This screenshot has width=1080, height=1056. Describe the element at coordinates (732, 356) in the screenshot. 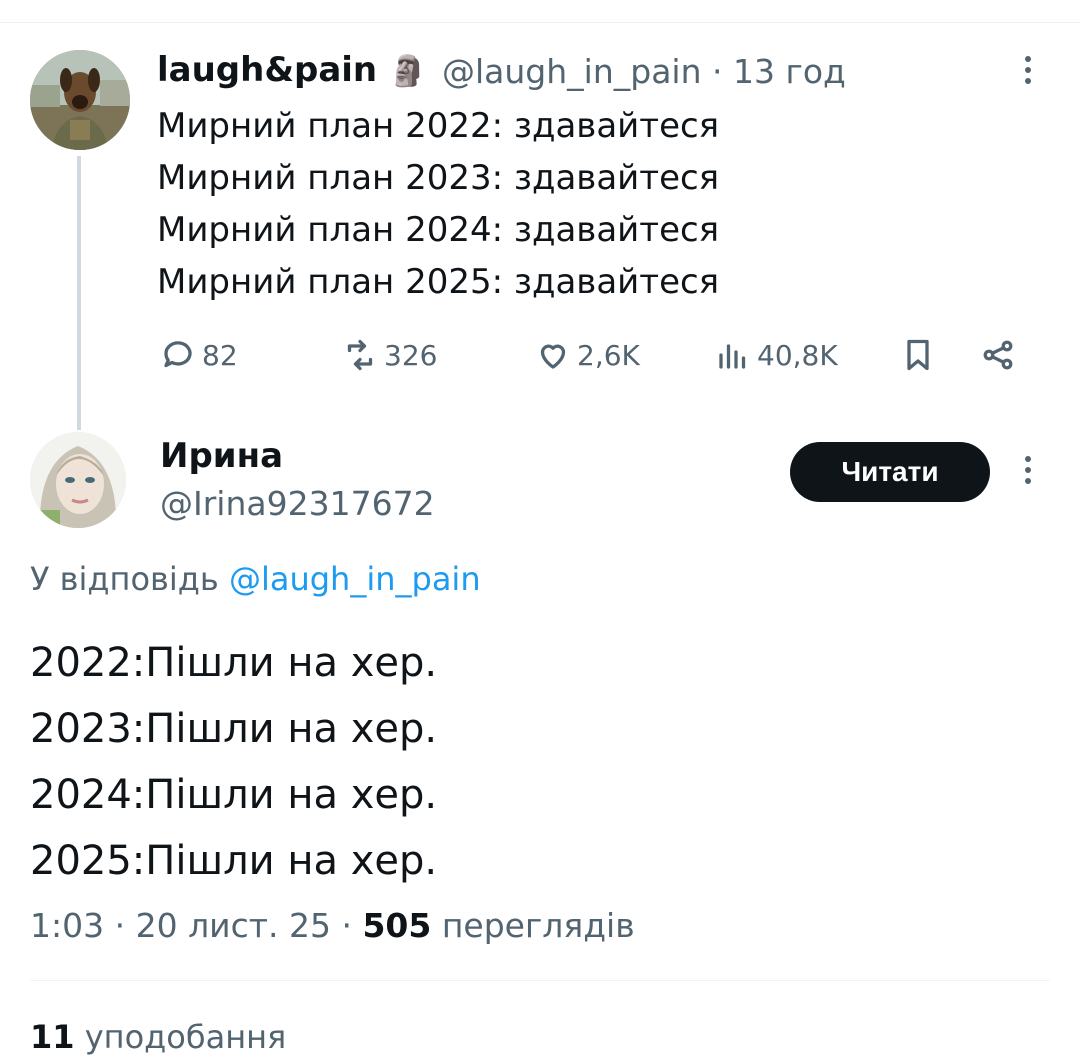

I see `views-chart-icon` at that location.